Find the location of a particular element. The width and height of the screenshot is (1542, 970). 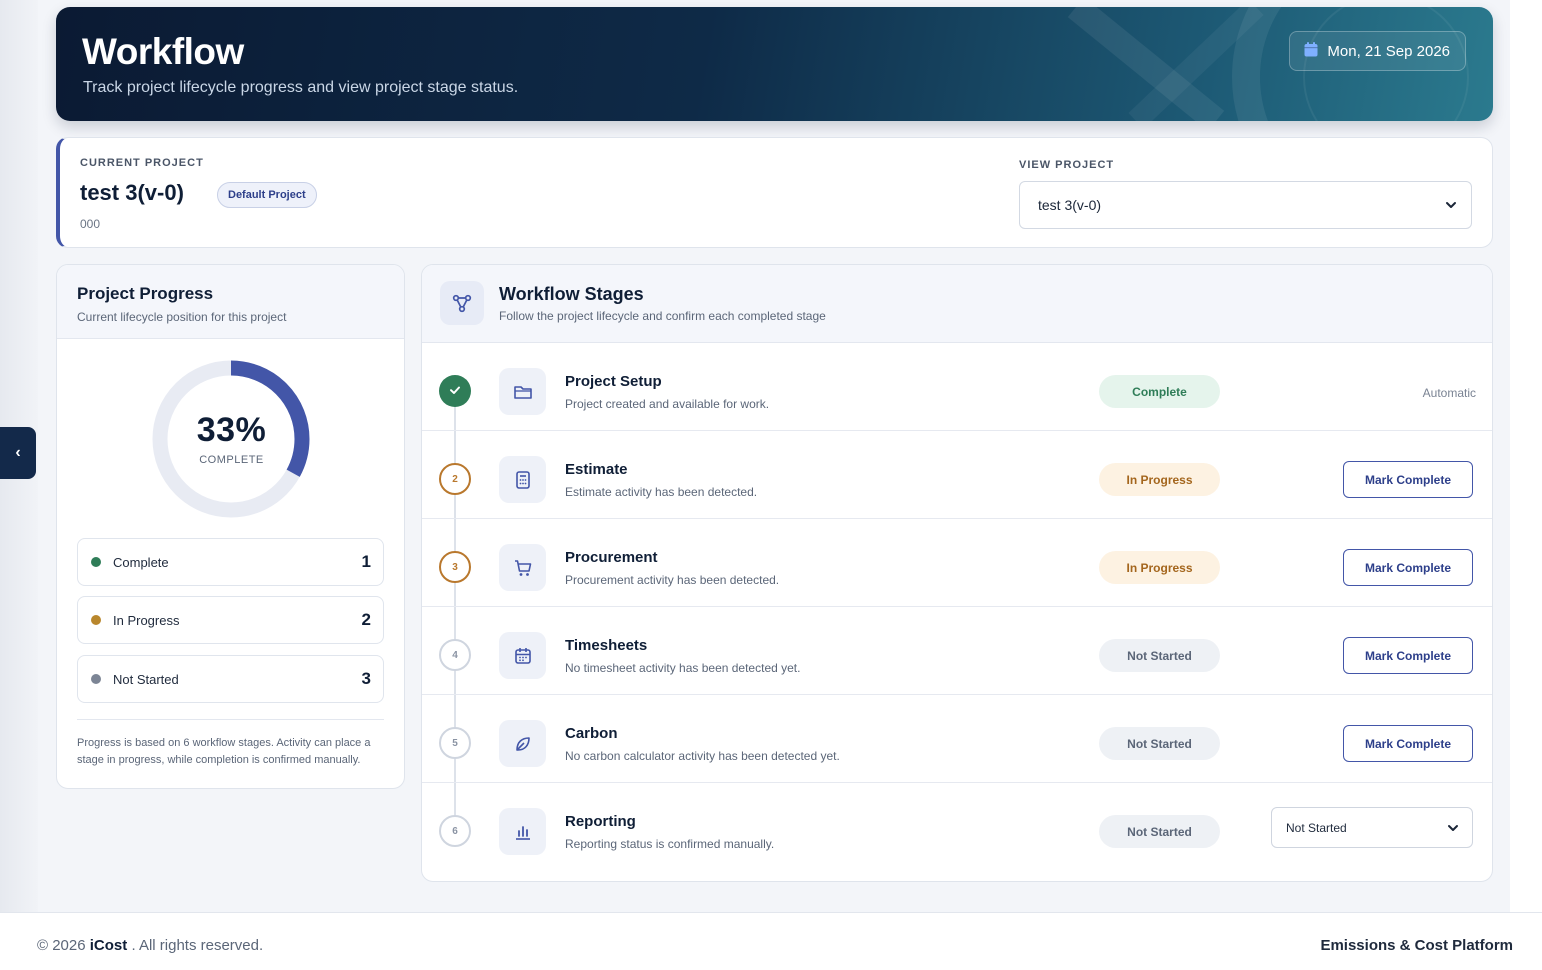

bar-chart-icon is located at coordinates (522, 831).